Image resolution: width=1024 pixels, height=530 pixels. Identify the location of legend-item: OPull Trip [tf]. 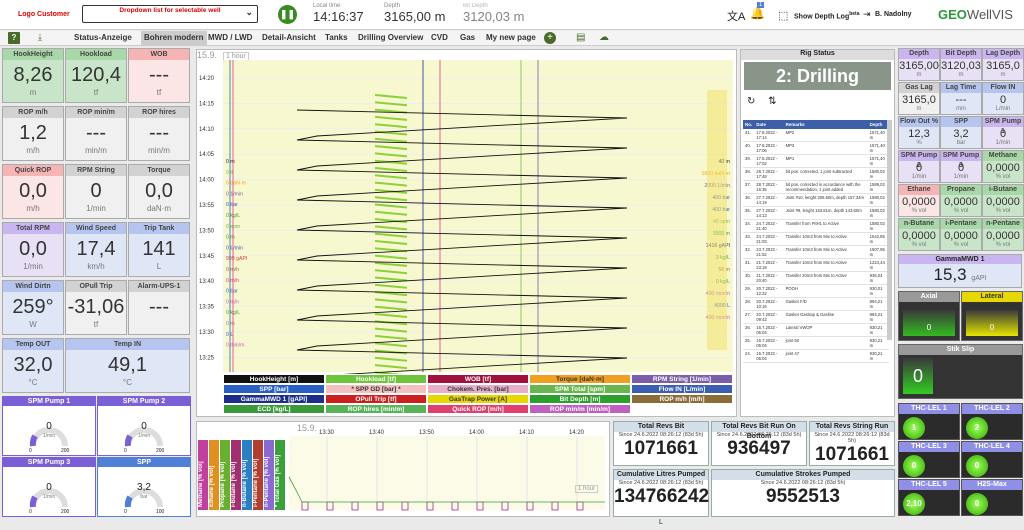
(376, 399).